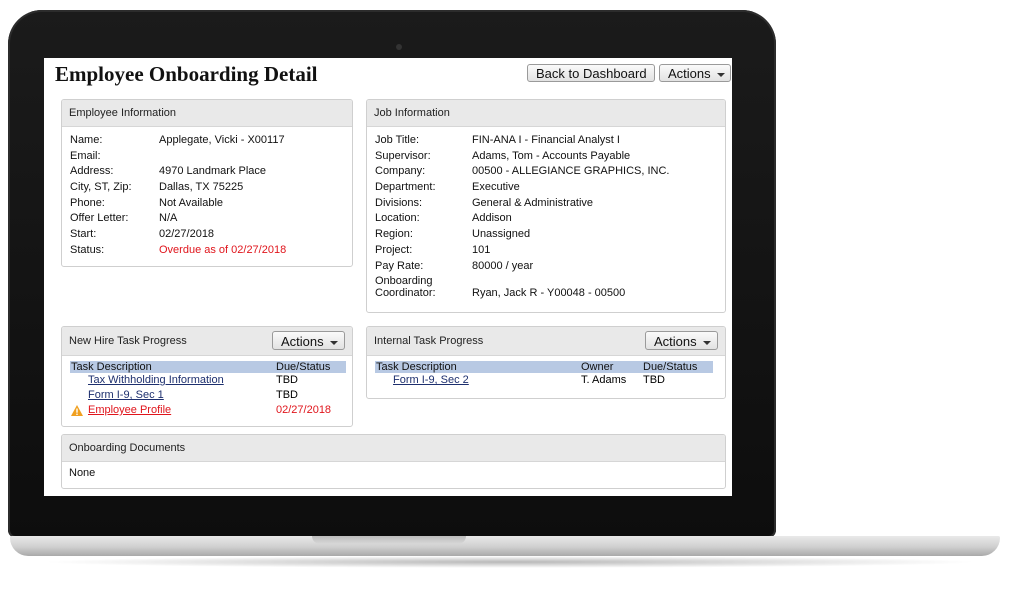 This screenshot has width=1016, height=600. I want to click on internal-task-table-header: Task Description Owner Due/Status, so click(544, 367).